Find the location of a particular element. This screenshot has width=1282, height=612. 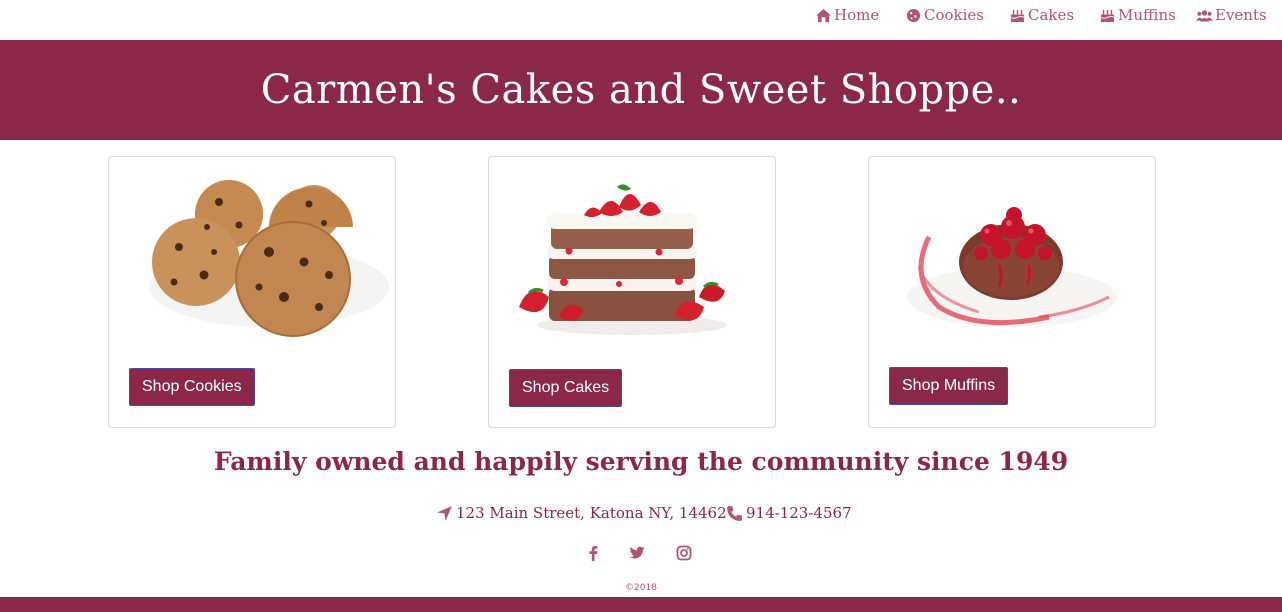

page-title: Carmen's Cakes and Sweet Shoppe.. is located at coordinates (641, 90).